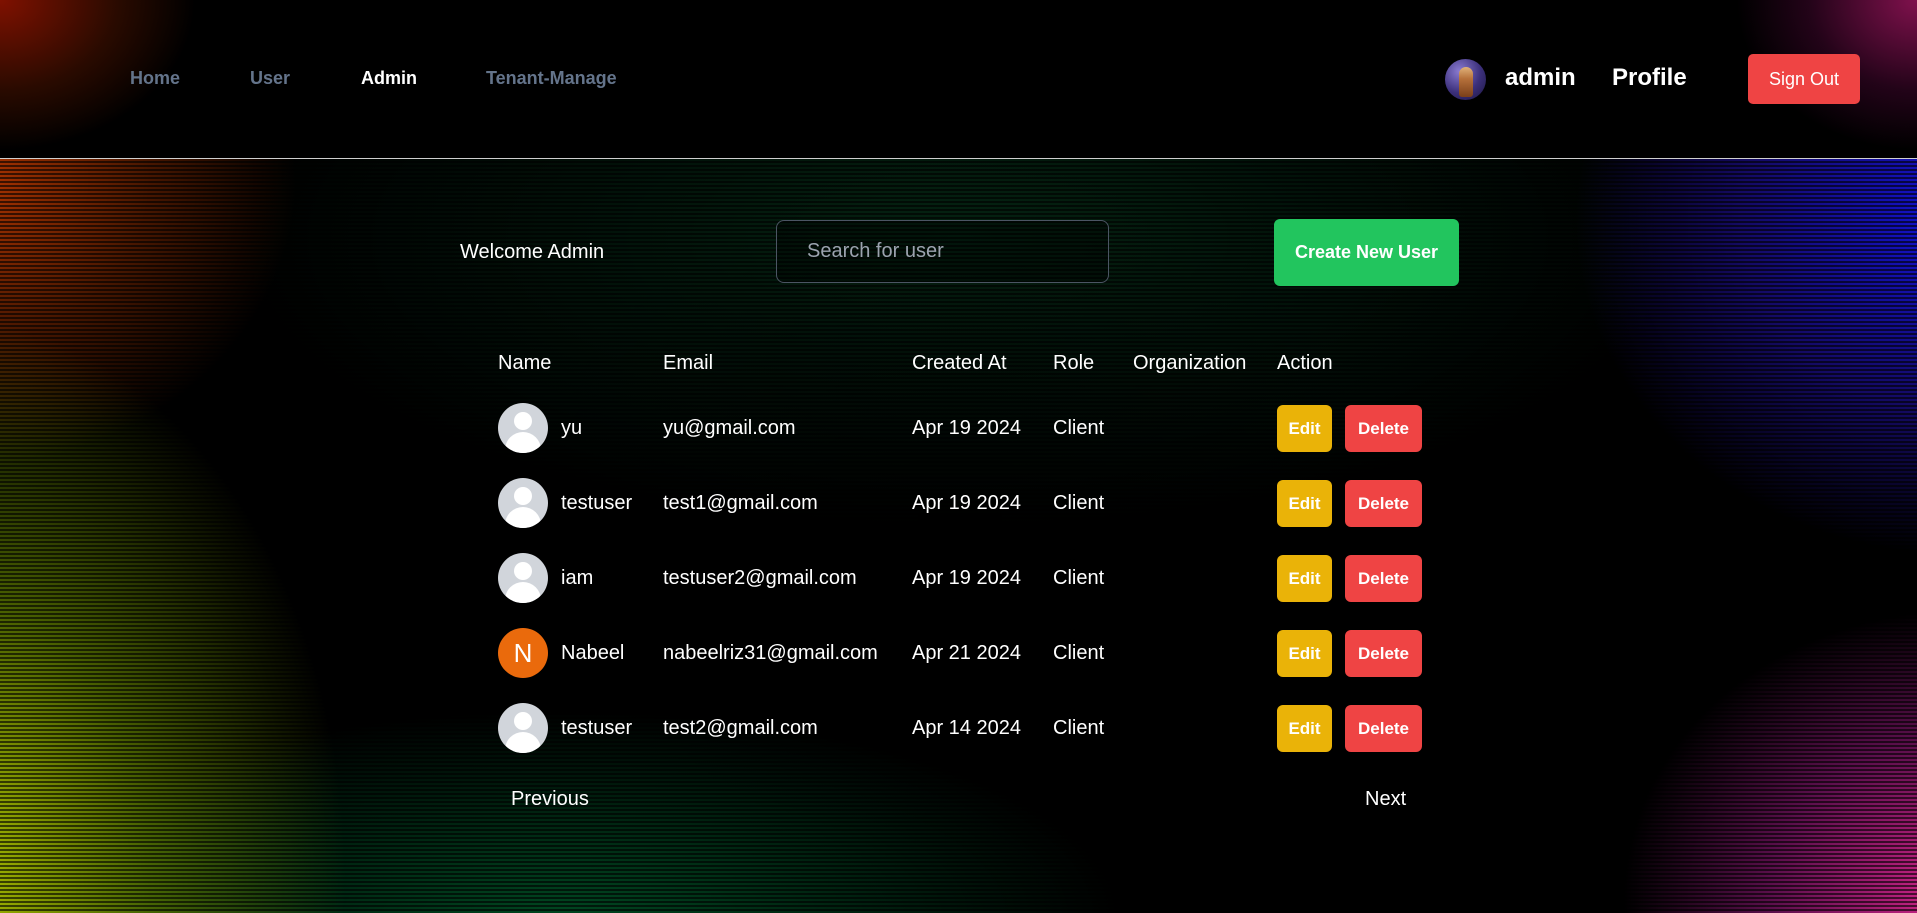 The width and height of the screenshot is (1917, 913). Describe the element at coordinates (1305, 363) in the screenshot. I see `column-header-action: Action` at that location.